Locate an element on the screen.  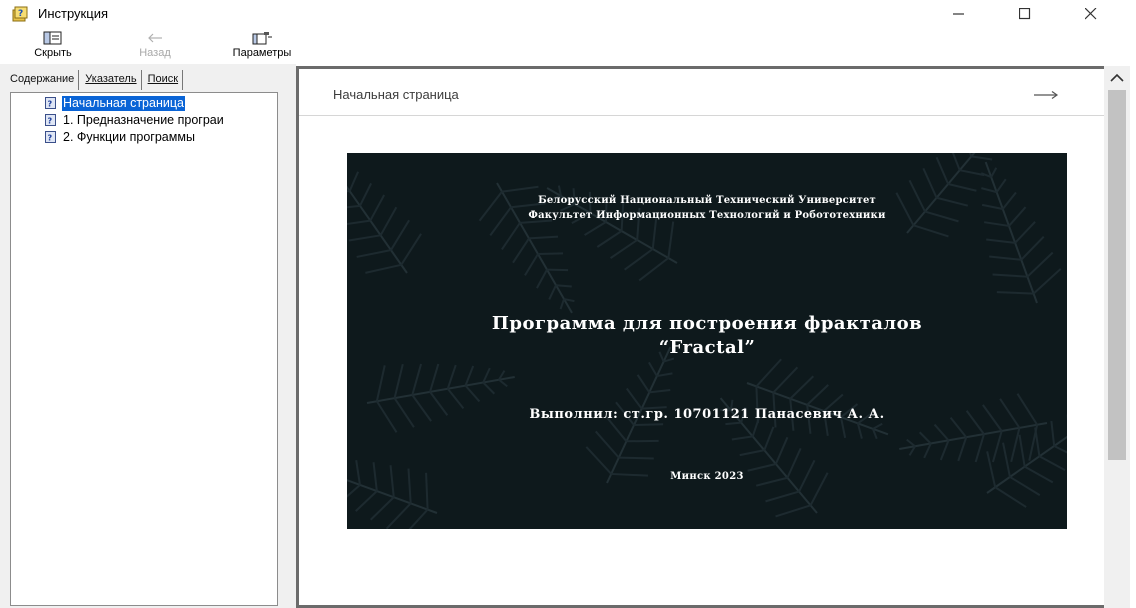
program-title: Программа для построения фракталов is located at coordinates (707, 323).